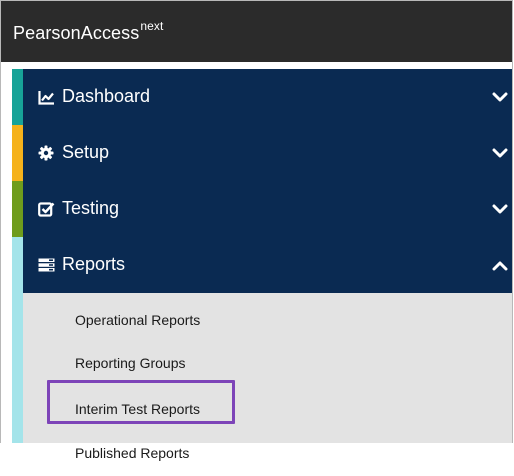 Image resolution: width=514 pixels, height=476 pixels. What do you see at coordinates (86, 152) in the screenshot?
I see `nav-label-setup: Setup` at bounding box center [86, 152].